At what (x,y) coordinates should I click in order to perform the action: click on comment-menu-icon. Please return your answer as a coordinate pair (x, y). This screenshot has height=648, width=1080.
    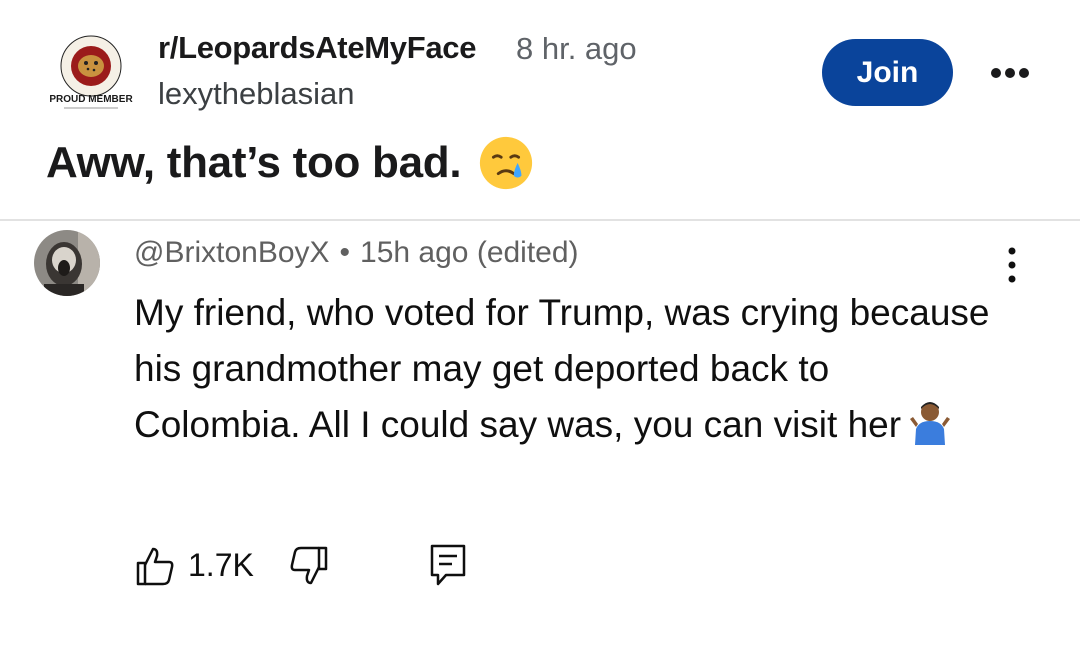
    Looking at the image, I should click on (1012, 265).